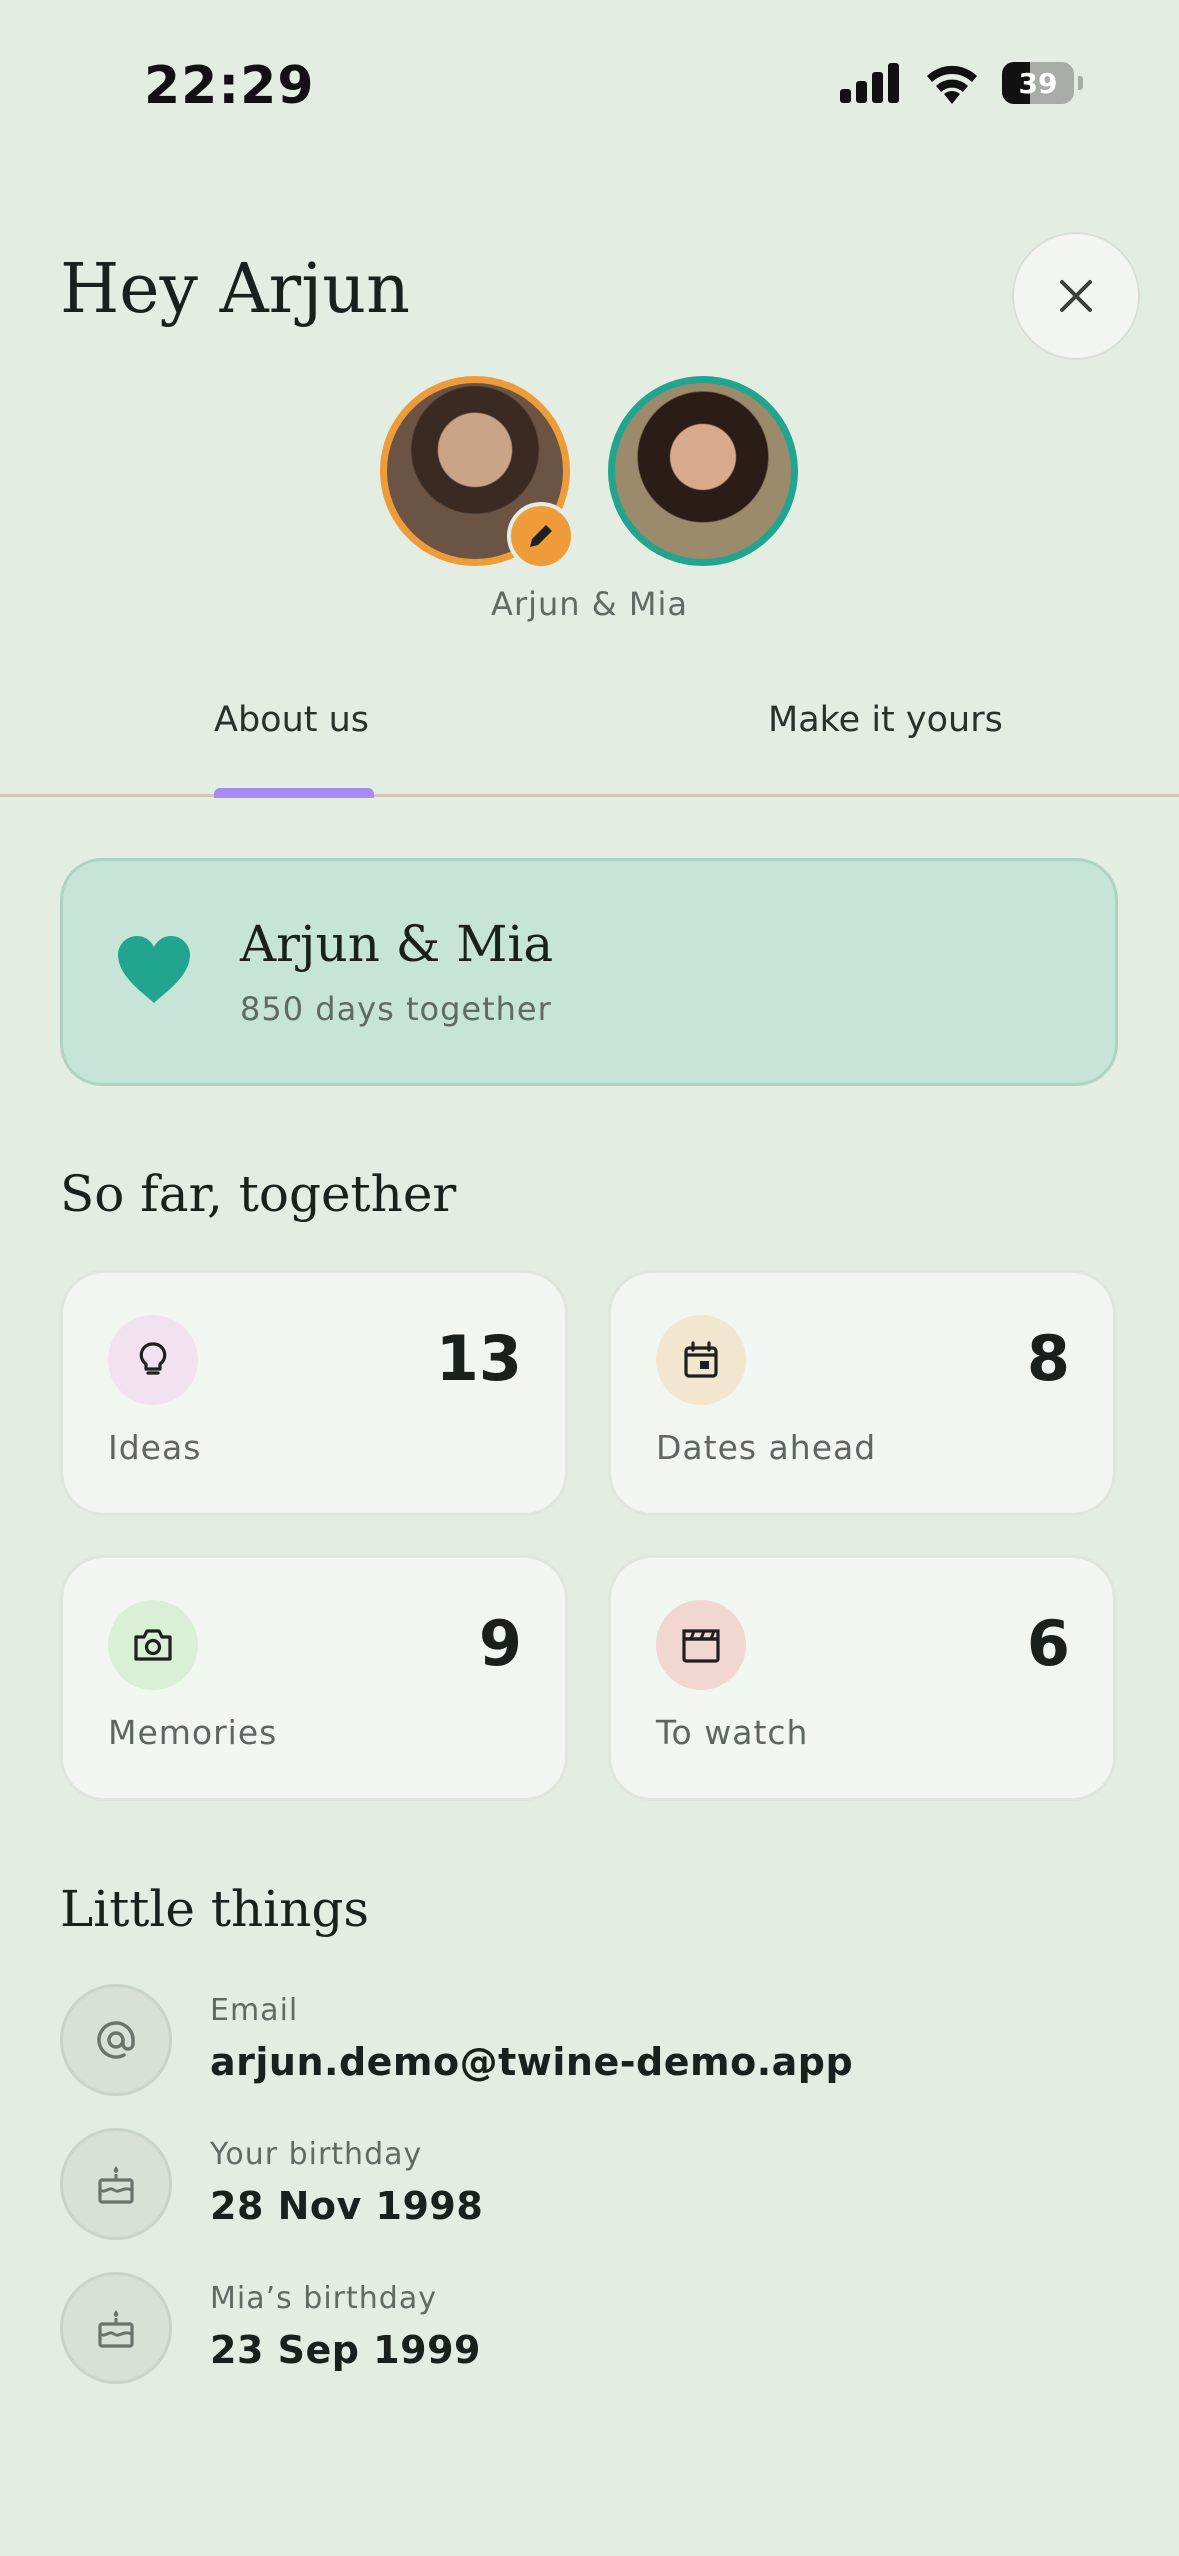 Image resolution: width=1179 pixels, height=2556 pixels. I want to click on pencil-icon, so click(541, 536).